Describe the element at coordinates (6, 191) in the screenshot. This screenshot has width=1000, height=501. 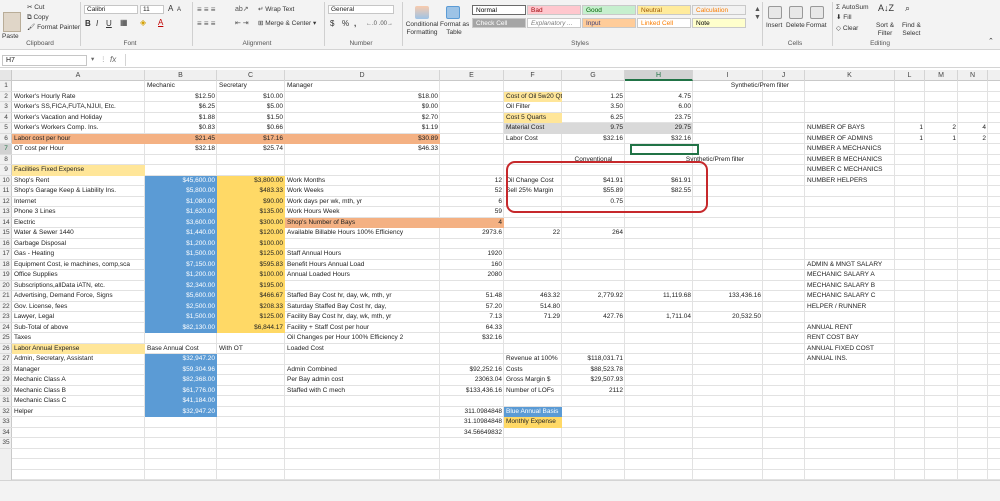
I see `row-header-11: 11` at that location.